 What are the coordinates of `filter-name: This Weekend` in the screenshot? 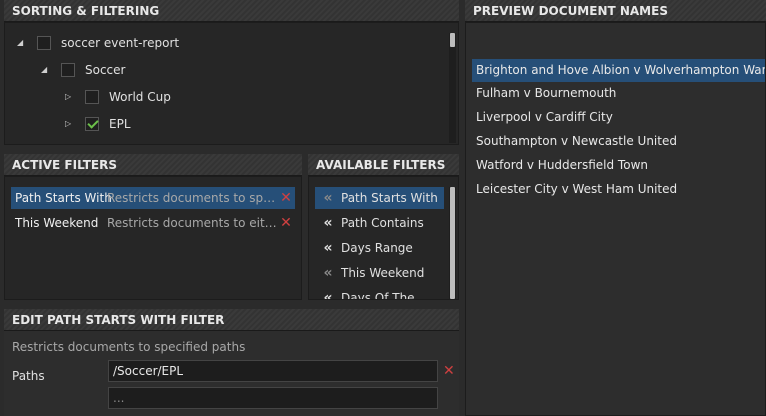 It's located at (57, 223).